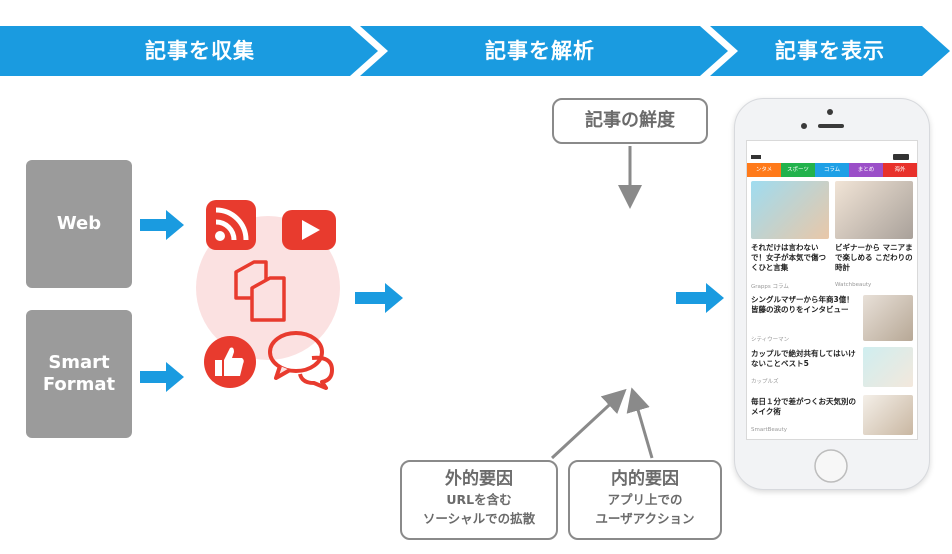 The image size is (952, 554). What do you see at coordinates (437, 214) in the screenshot?
I see `bar-language-detection-label: 言語判定` at bounding box center [437, 214].